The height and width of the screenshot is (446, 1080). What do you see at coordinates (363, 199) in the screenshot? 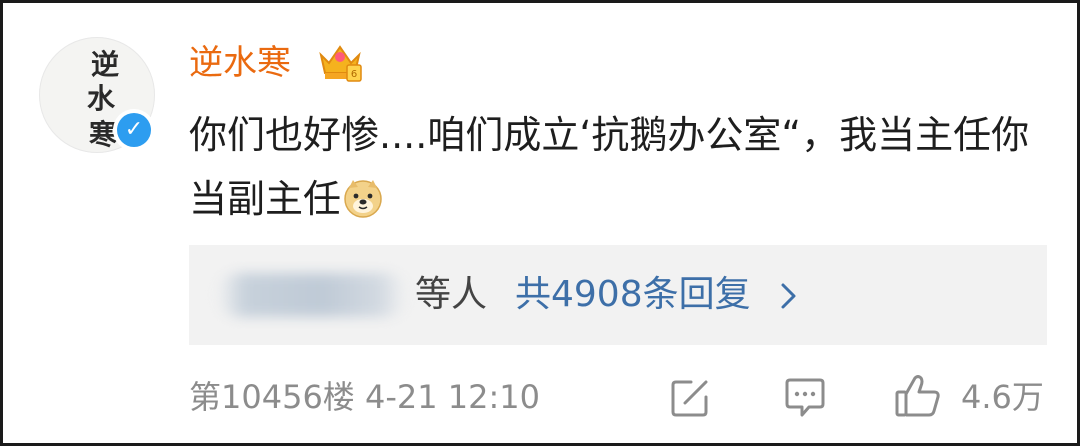
I see `doge-emoji-icon` at bounding box center [363, 199].